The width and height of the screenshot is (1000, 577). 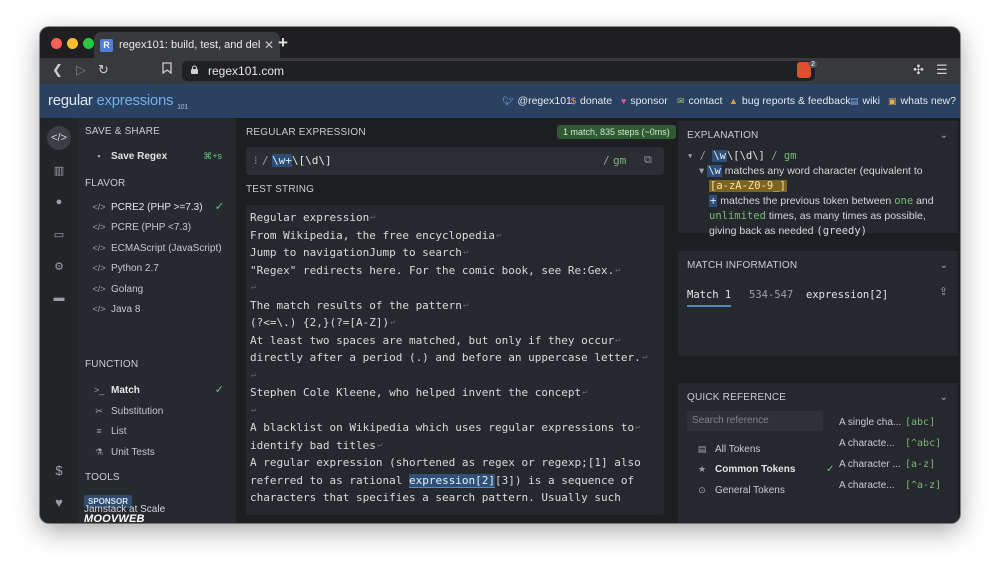 What do you see at coordinates (498, 71) in the screenshot?
I see `address-bar: regex101.com ⊕` at bounding box center [498, 71].